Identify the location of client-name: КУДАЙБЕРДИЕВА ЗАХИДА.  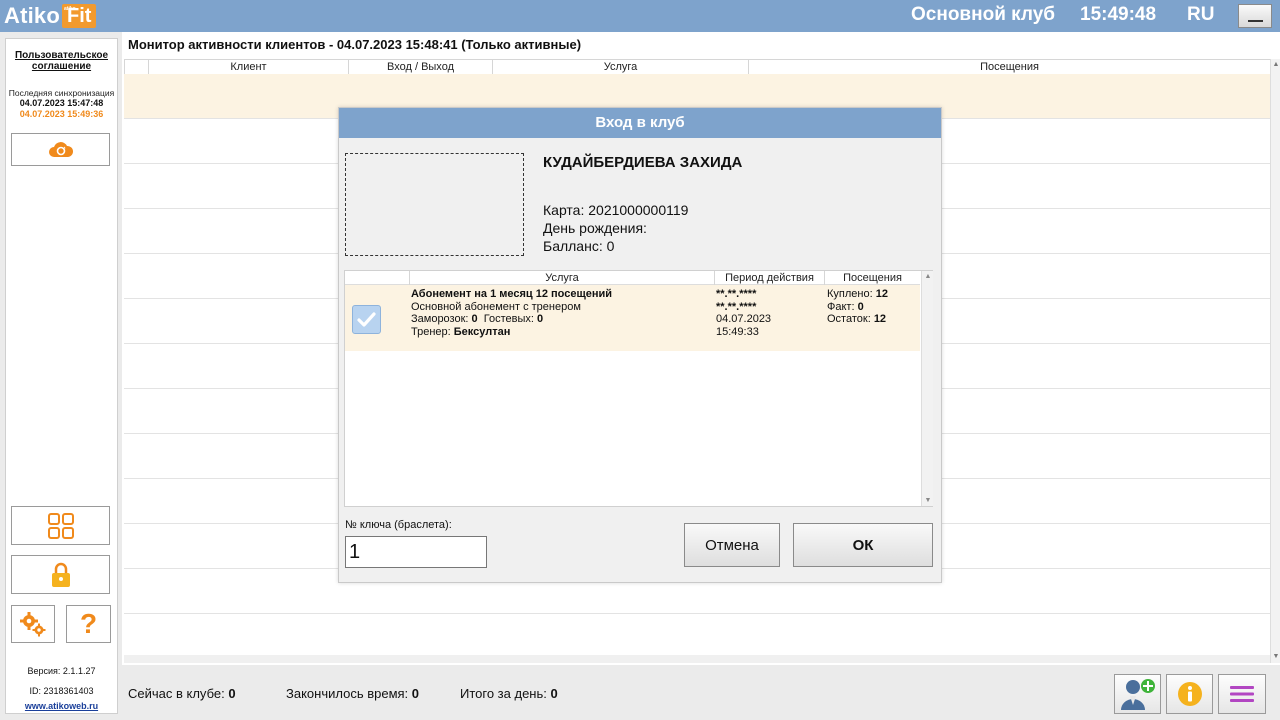
(643, 162).